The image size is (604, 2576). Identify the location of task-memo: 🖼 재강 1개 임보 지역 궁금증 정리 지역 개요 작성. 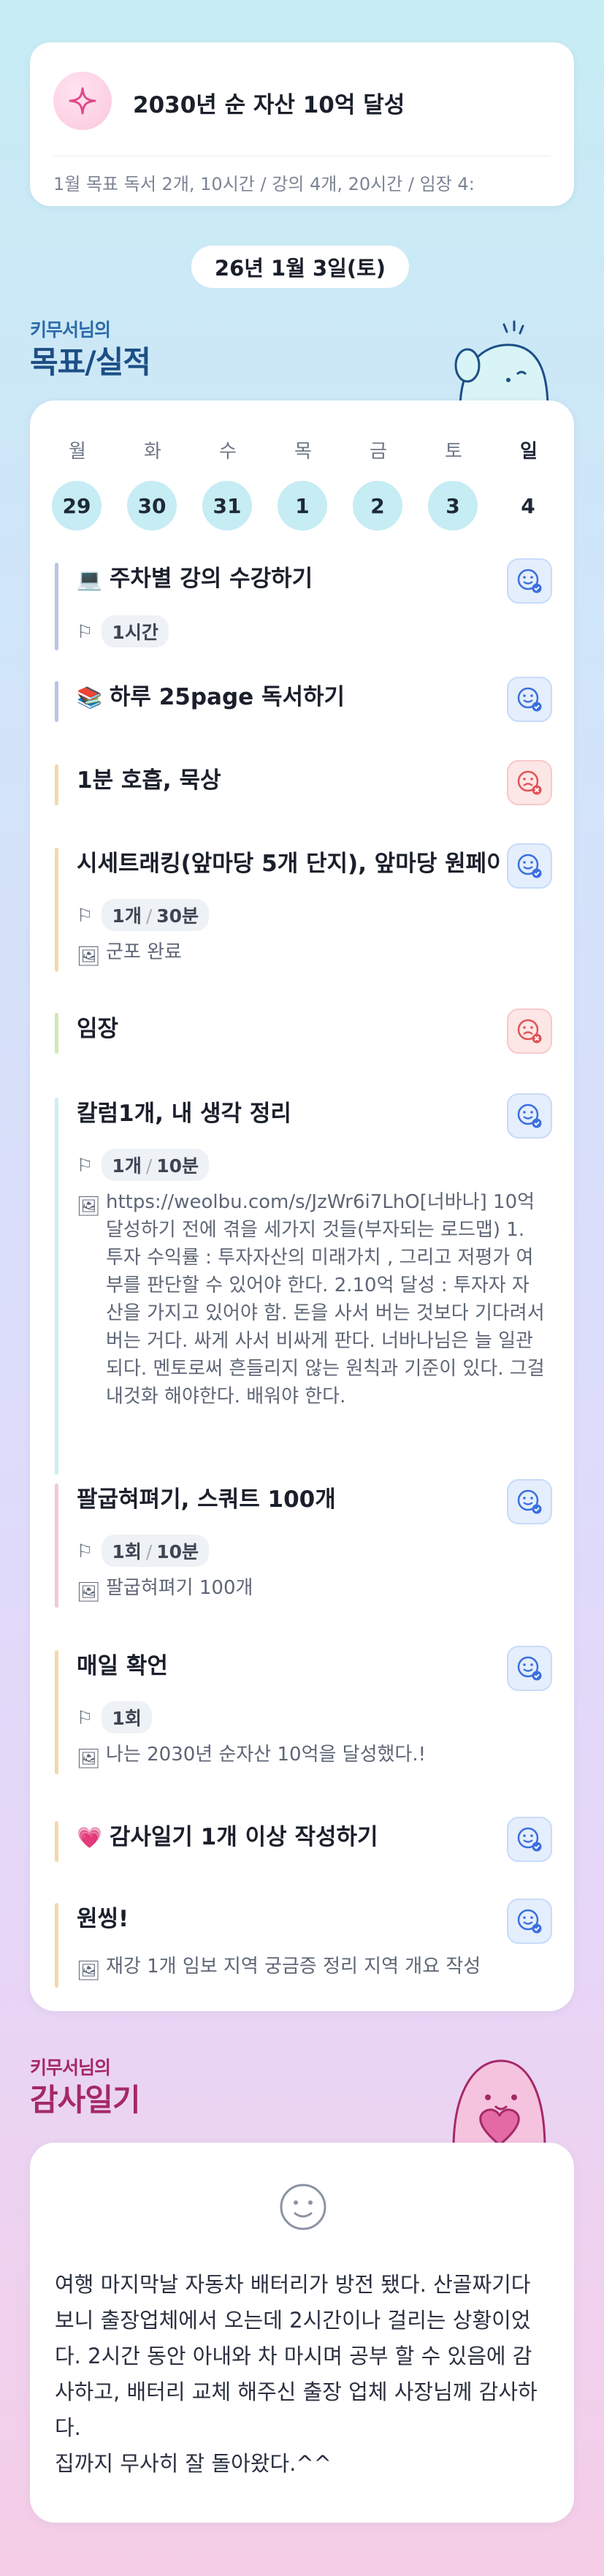
(311, 1967).